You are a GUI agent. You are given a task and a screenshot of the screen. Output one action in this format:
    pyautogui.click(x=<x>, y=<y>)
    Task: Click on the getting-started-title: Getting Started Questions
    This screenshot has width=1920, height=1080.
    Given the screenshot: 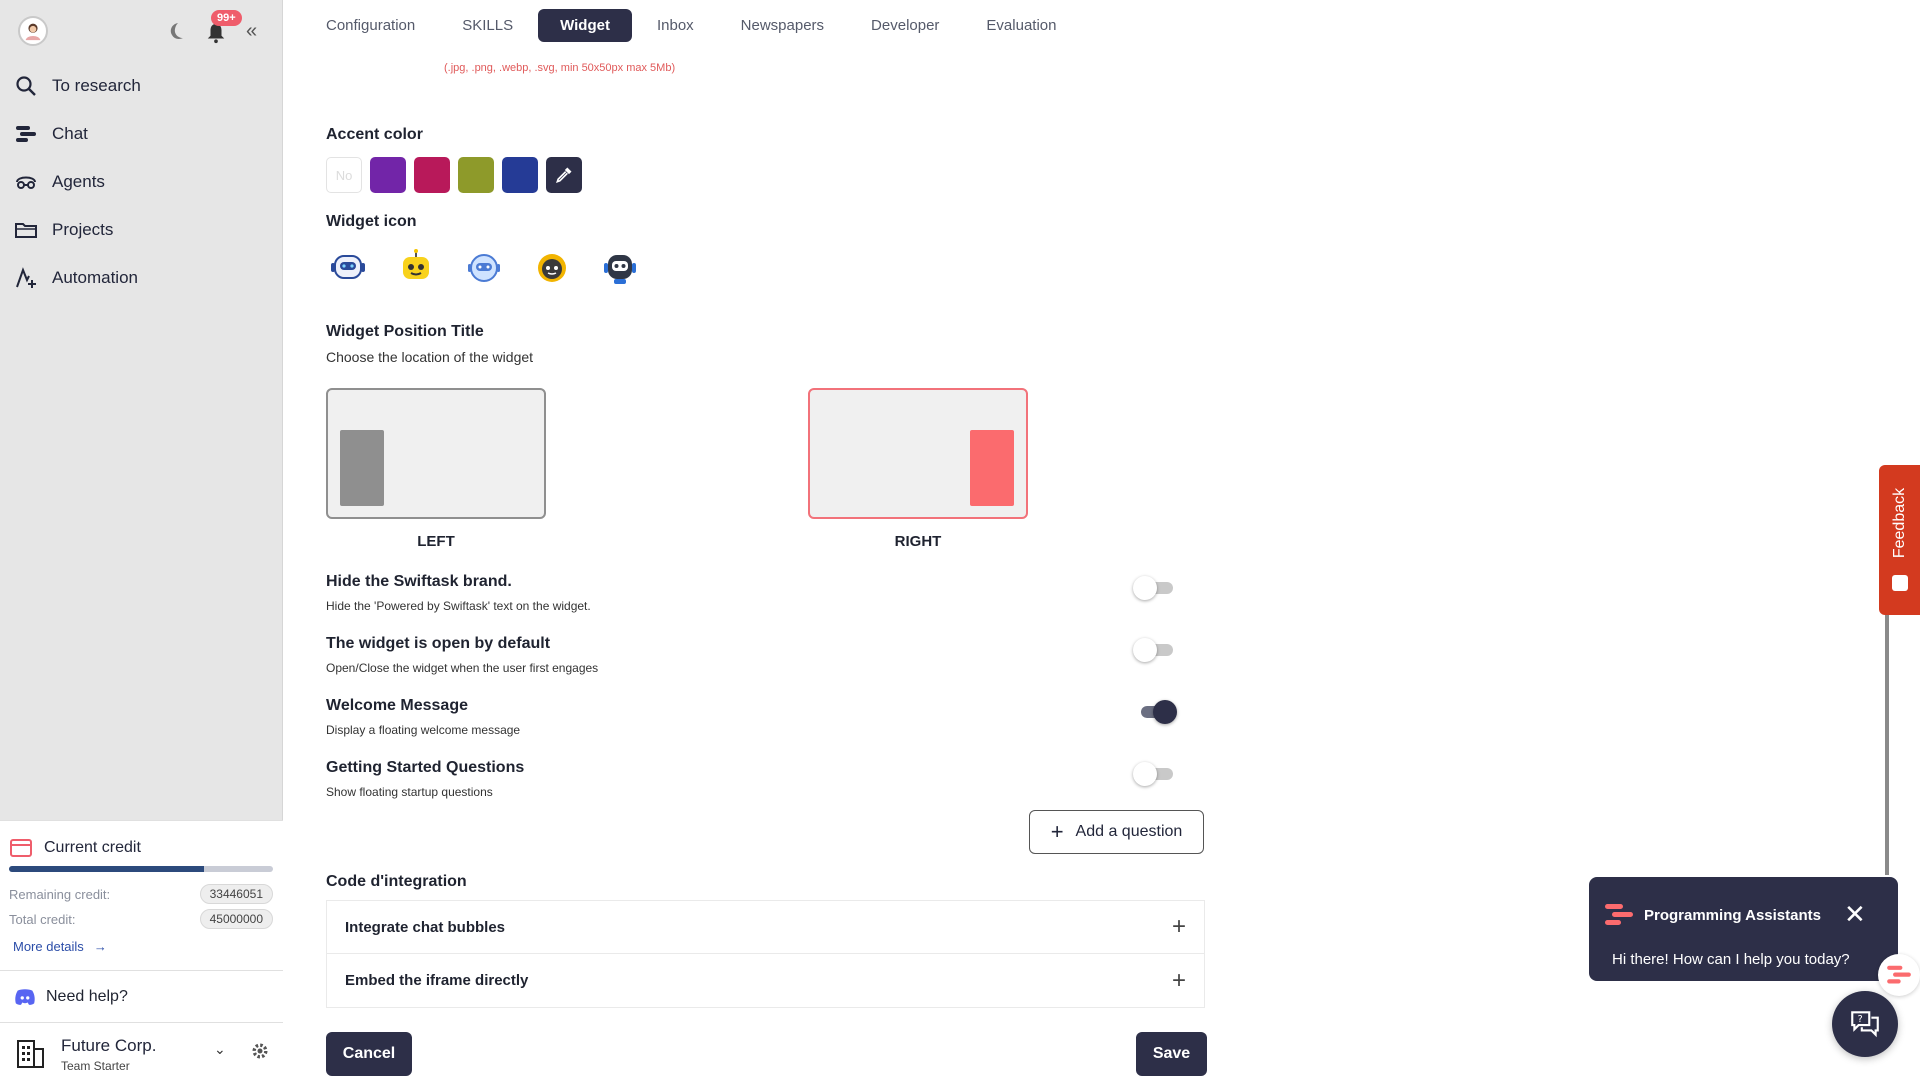 What is the action you would take?
    pyautogui.click(x=425, y=767)
    